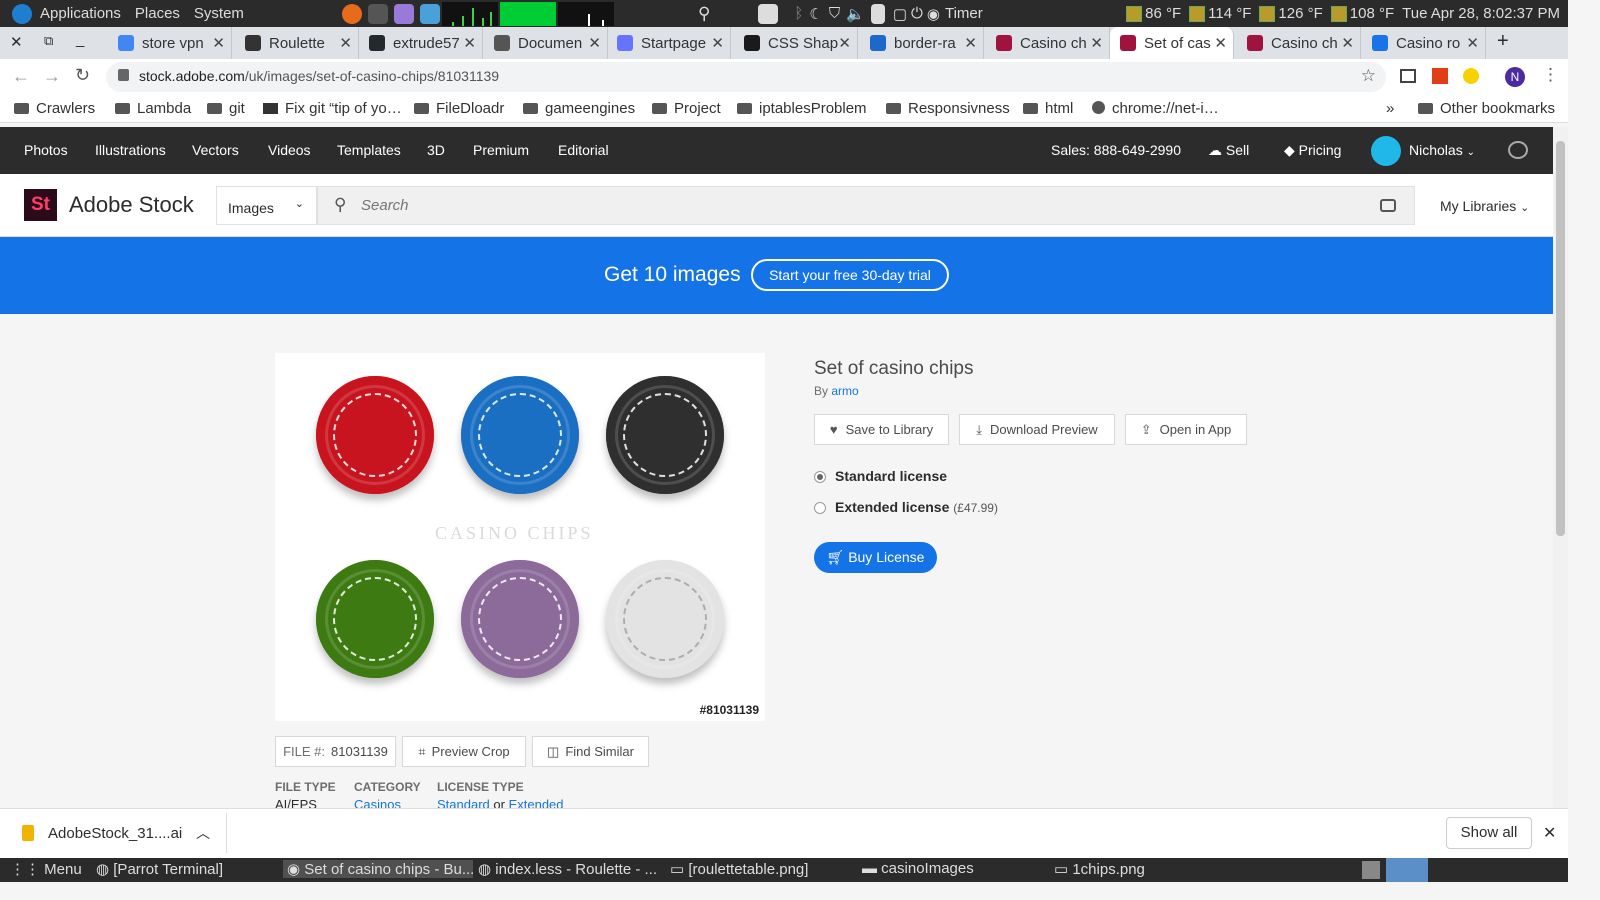 The image size is (1600, 900). What do you see at coordinates (802, 108) in the screenshot?
I see `bookmark-iptablesproblem: iptablesProblem` at bounding box center [802, 108].